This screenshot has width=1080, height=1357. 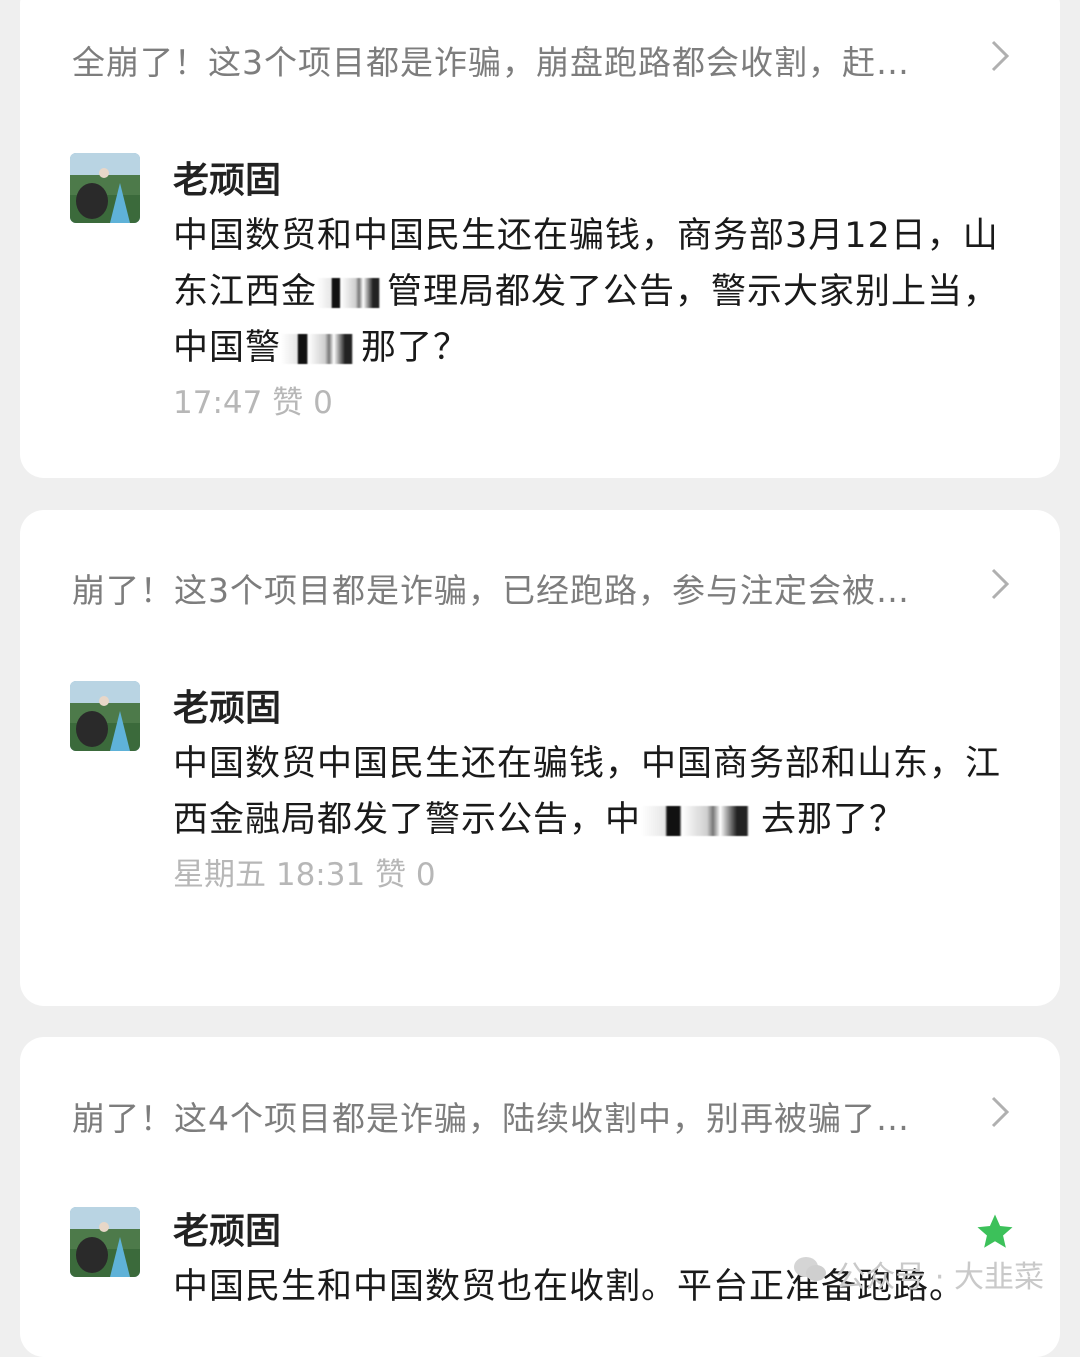 What do you see at coordinates (588, 875) in the screenshot?
I see `comment-meta: 星期五 18:31 赞 0` at bounding box center [588, 875].